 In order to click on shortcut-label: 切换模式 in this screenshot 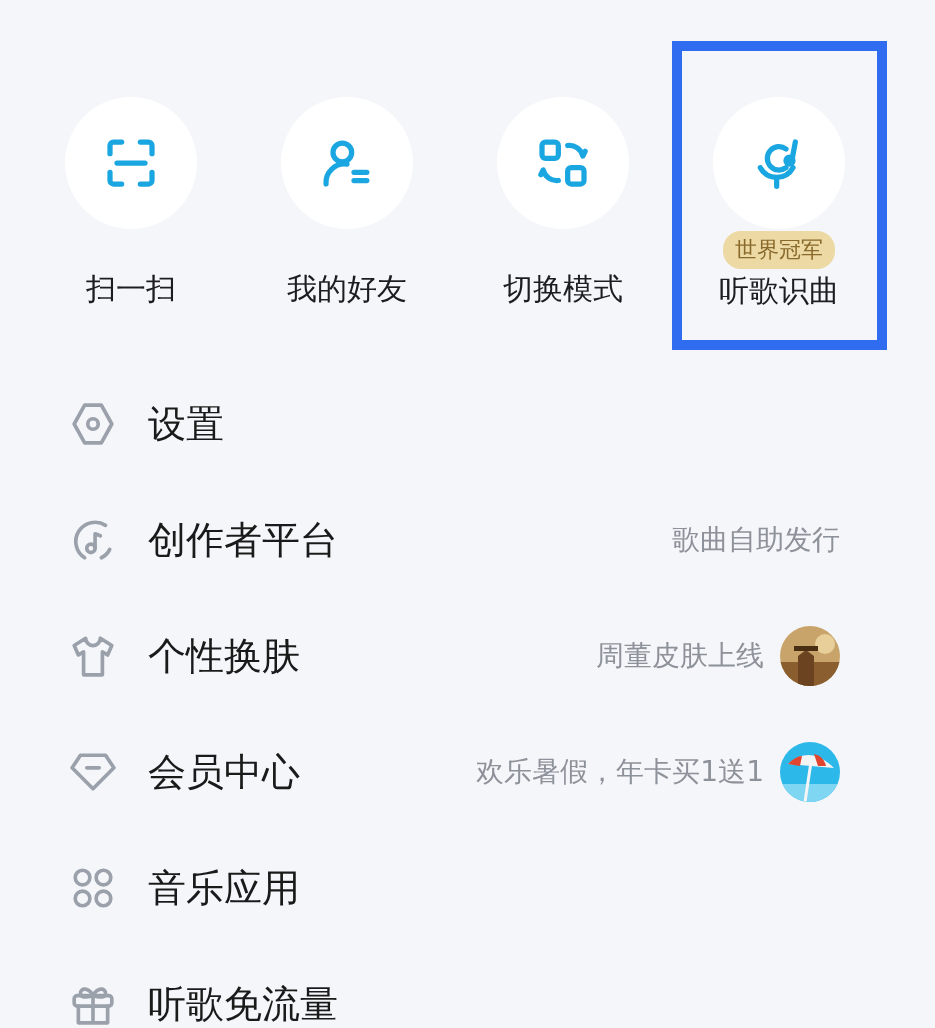, I will do `click(563, 289)`.